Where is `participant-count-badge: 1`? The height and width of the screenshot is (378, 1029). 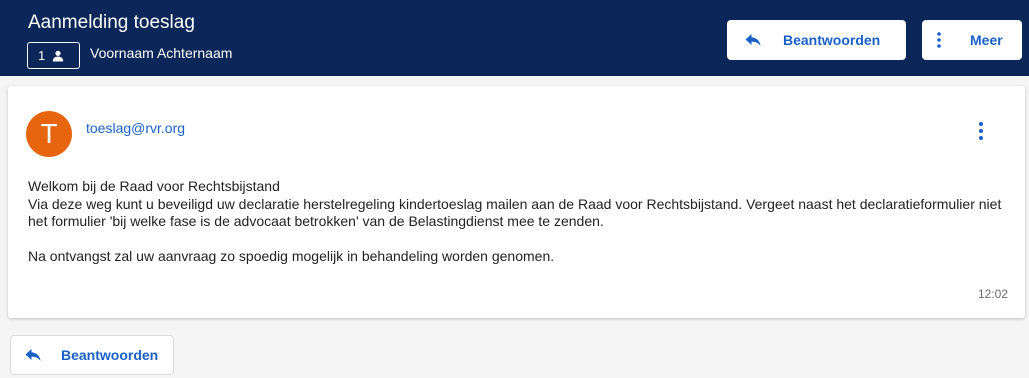
participant-count-badge: 1 is located at coordinates (53, 55).